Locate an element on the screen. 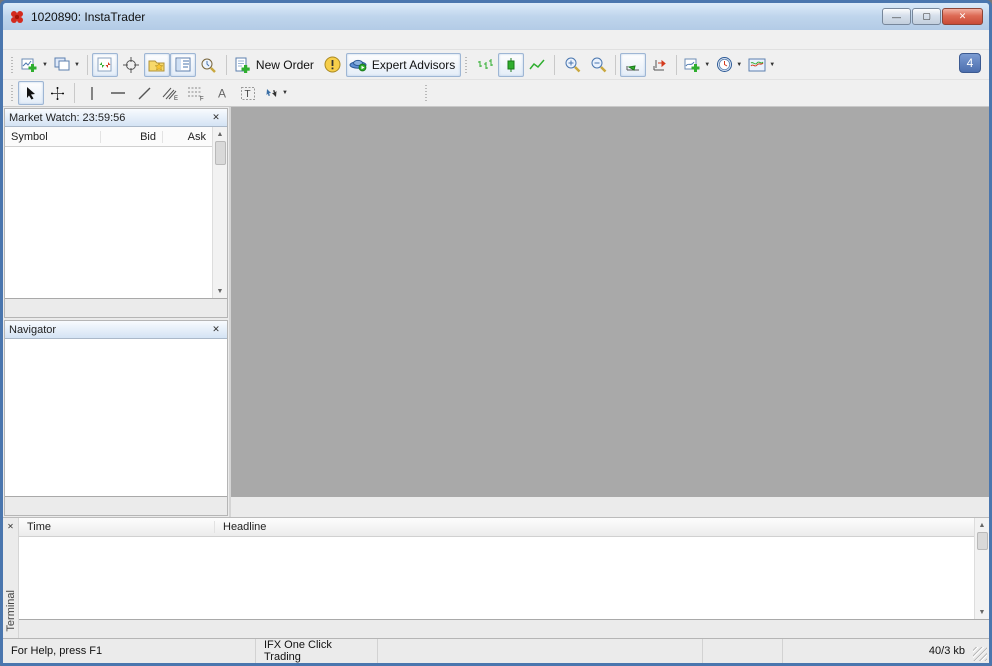  window-minimize-button: — is located at coordinates (896, 16).